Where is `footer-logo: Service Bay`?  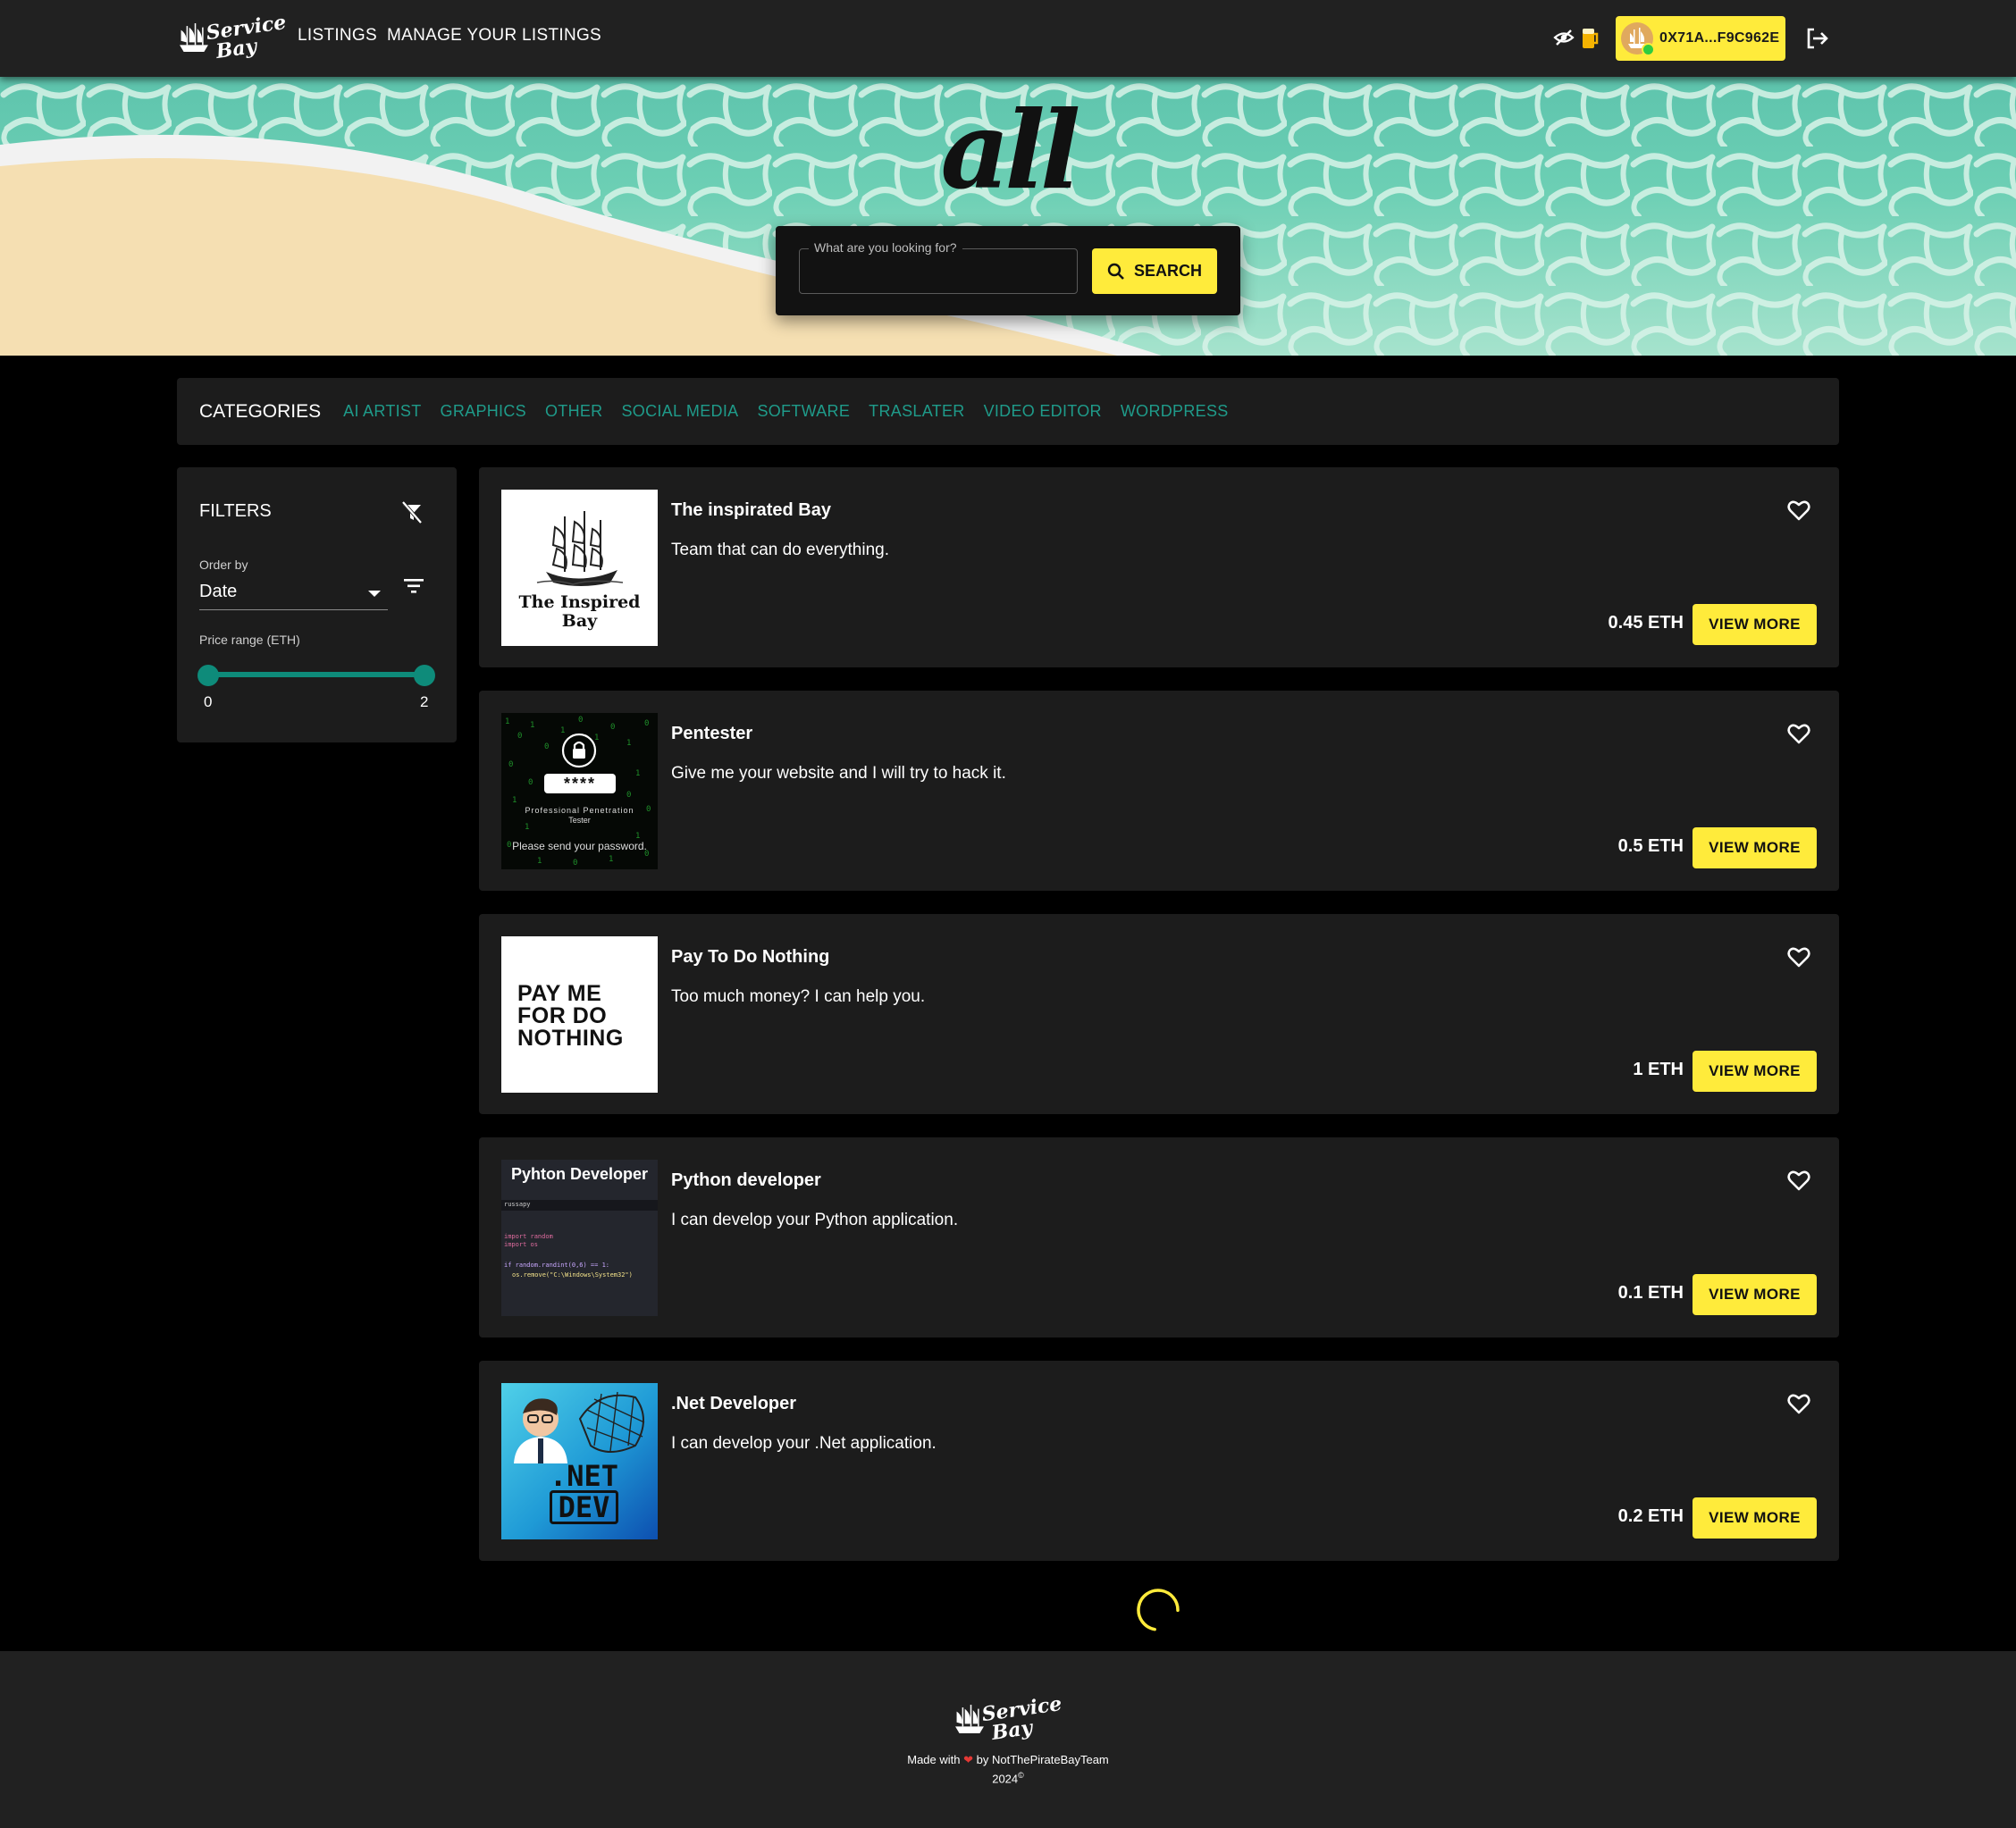 footer-logo: Service Bay is located at coordinates (1008, 1719).